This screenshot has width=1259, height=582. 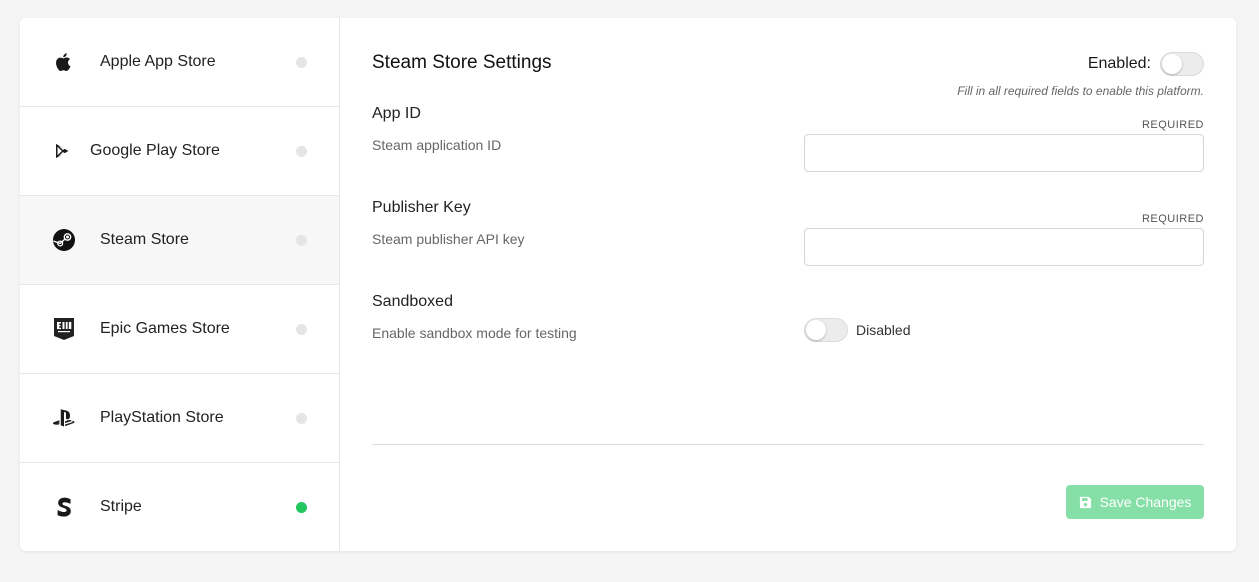 I want to click on sidebar-item-playstation-store: PlayStation Store, so click(x=179, y=418).